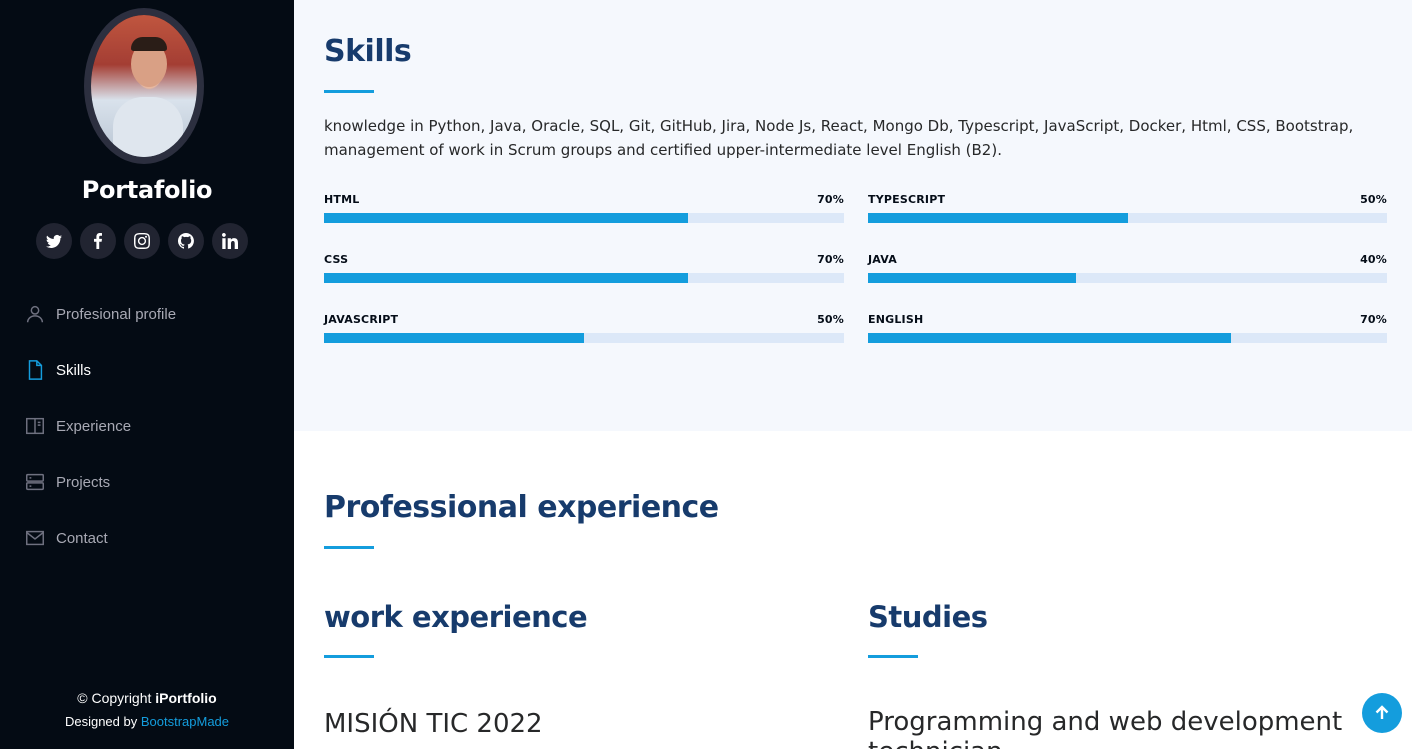 This screenshot has width=1412, height=749. I want to click on linkedin-link, so click(230, 241).